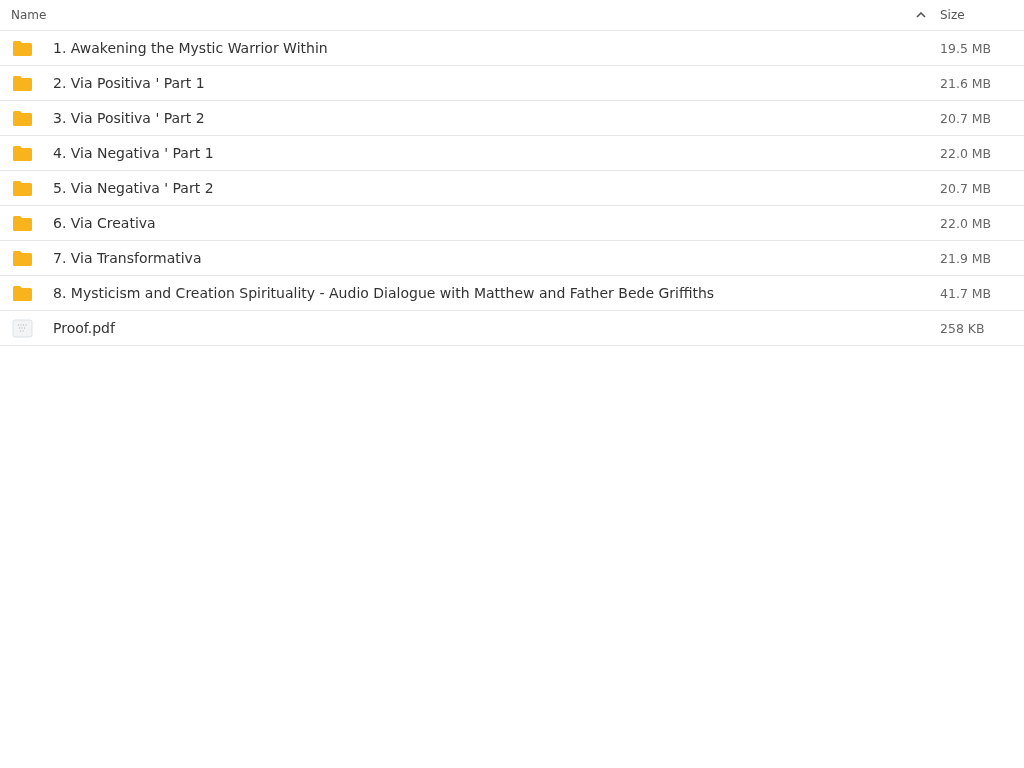  What do you see at coordinates (496, 293) in the screenshot?
I see `file-name: 8. Mysticism and Creation Spirituality - Audio Dialogue with Matthew and Father Bede Griffiths` at bounding box center [496, 293].